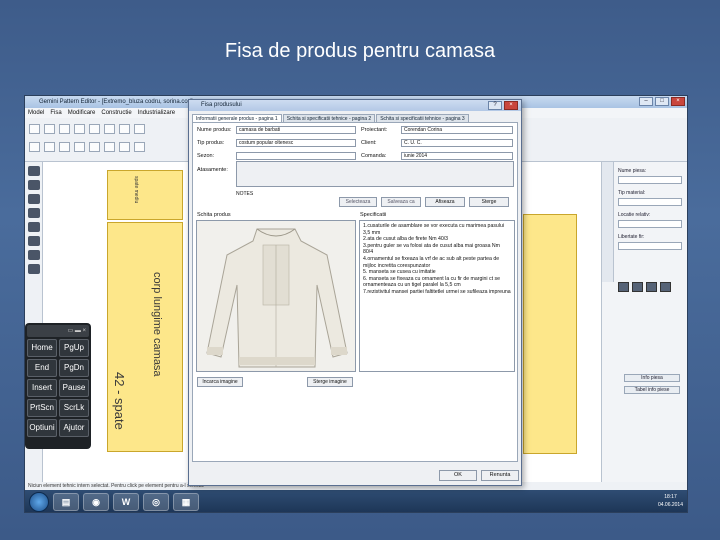 This screenshot has height=540, width=720. Describe the element at coordinates (42, 348) in the screenshot. I see `key-home: Home` at that location.